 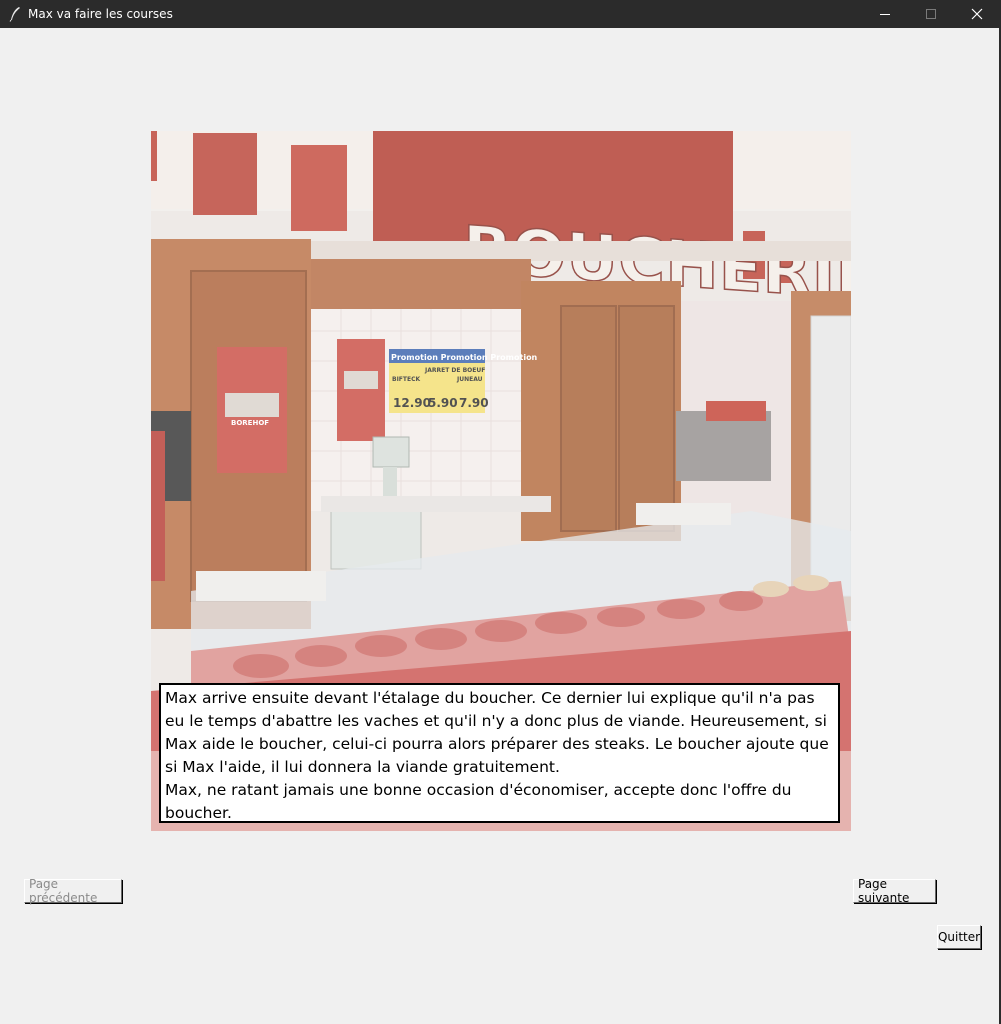 I want to click on title-bar: Max va faire les courses, so click(x=500, y=14).